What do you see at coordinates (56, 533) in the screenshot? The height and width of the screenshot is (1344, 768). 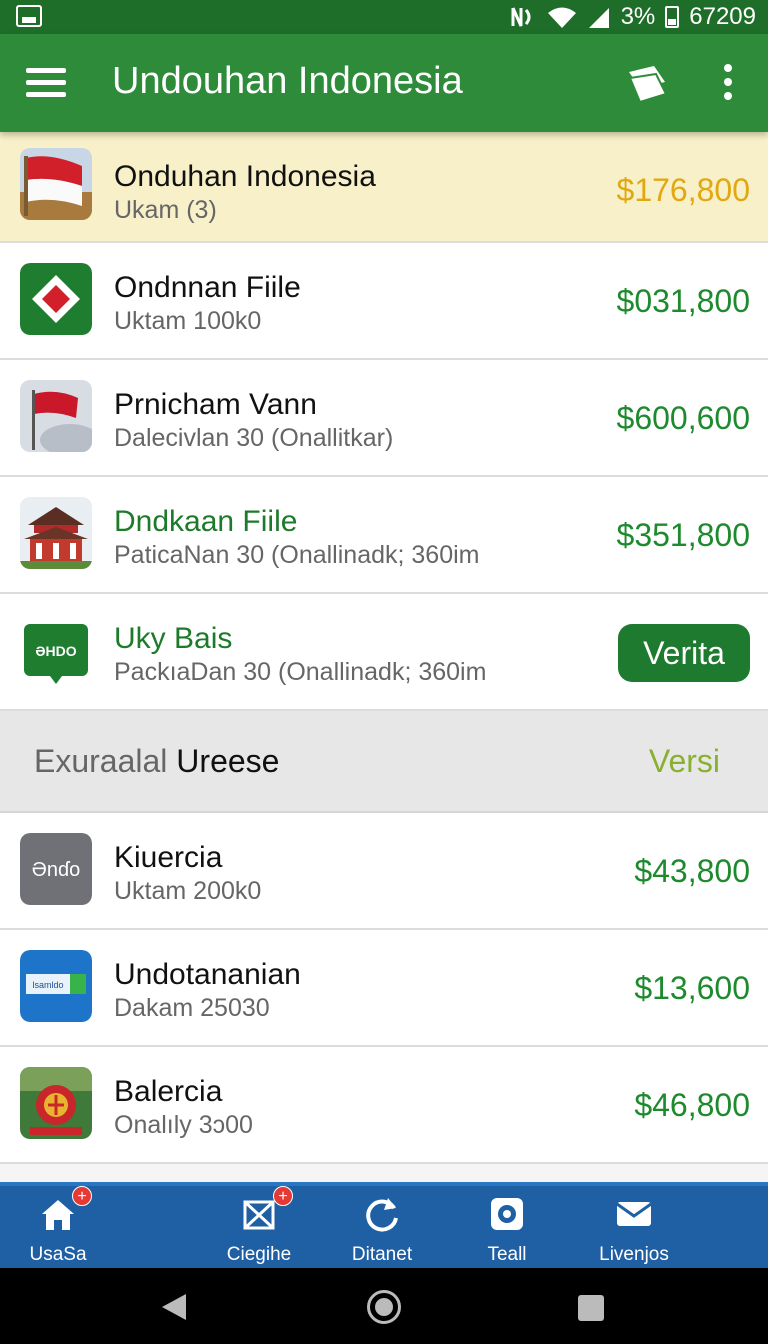 I see `temple-icon` at bounding box center [56, 533].